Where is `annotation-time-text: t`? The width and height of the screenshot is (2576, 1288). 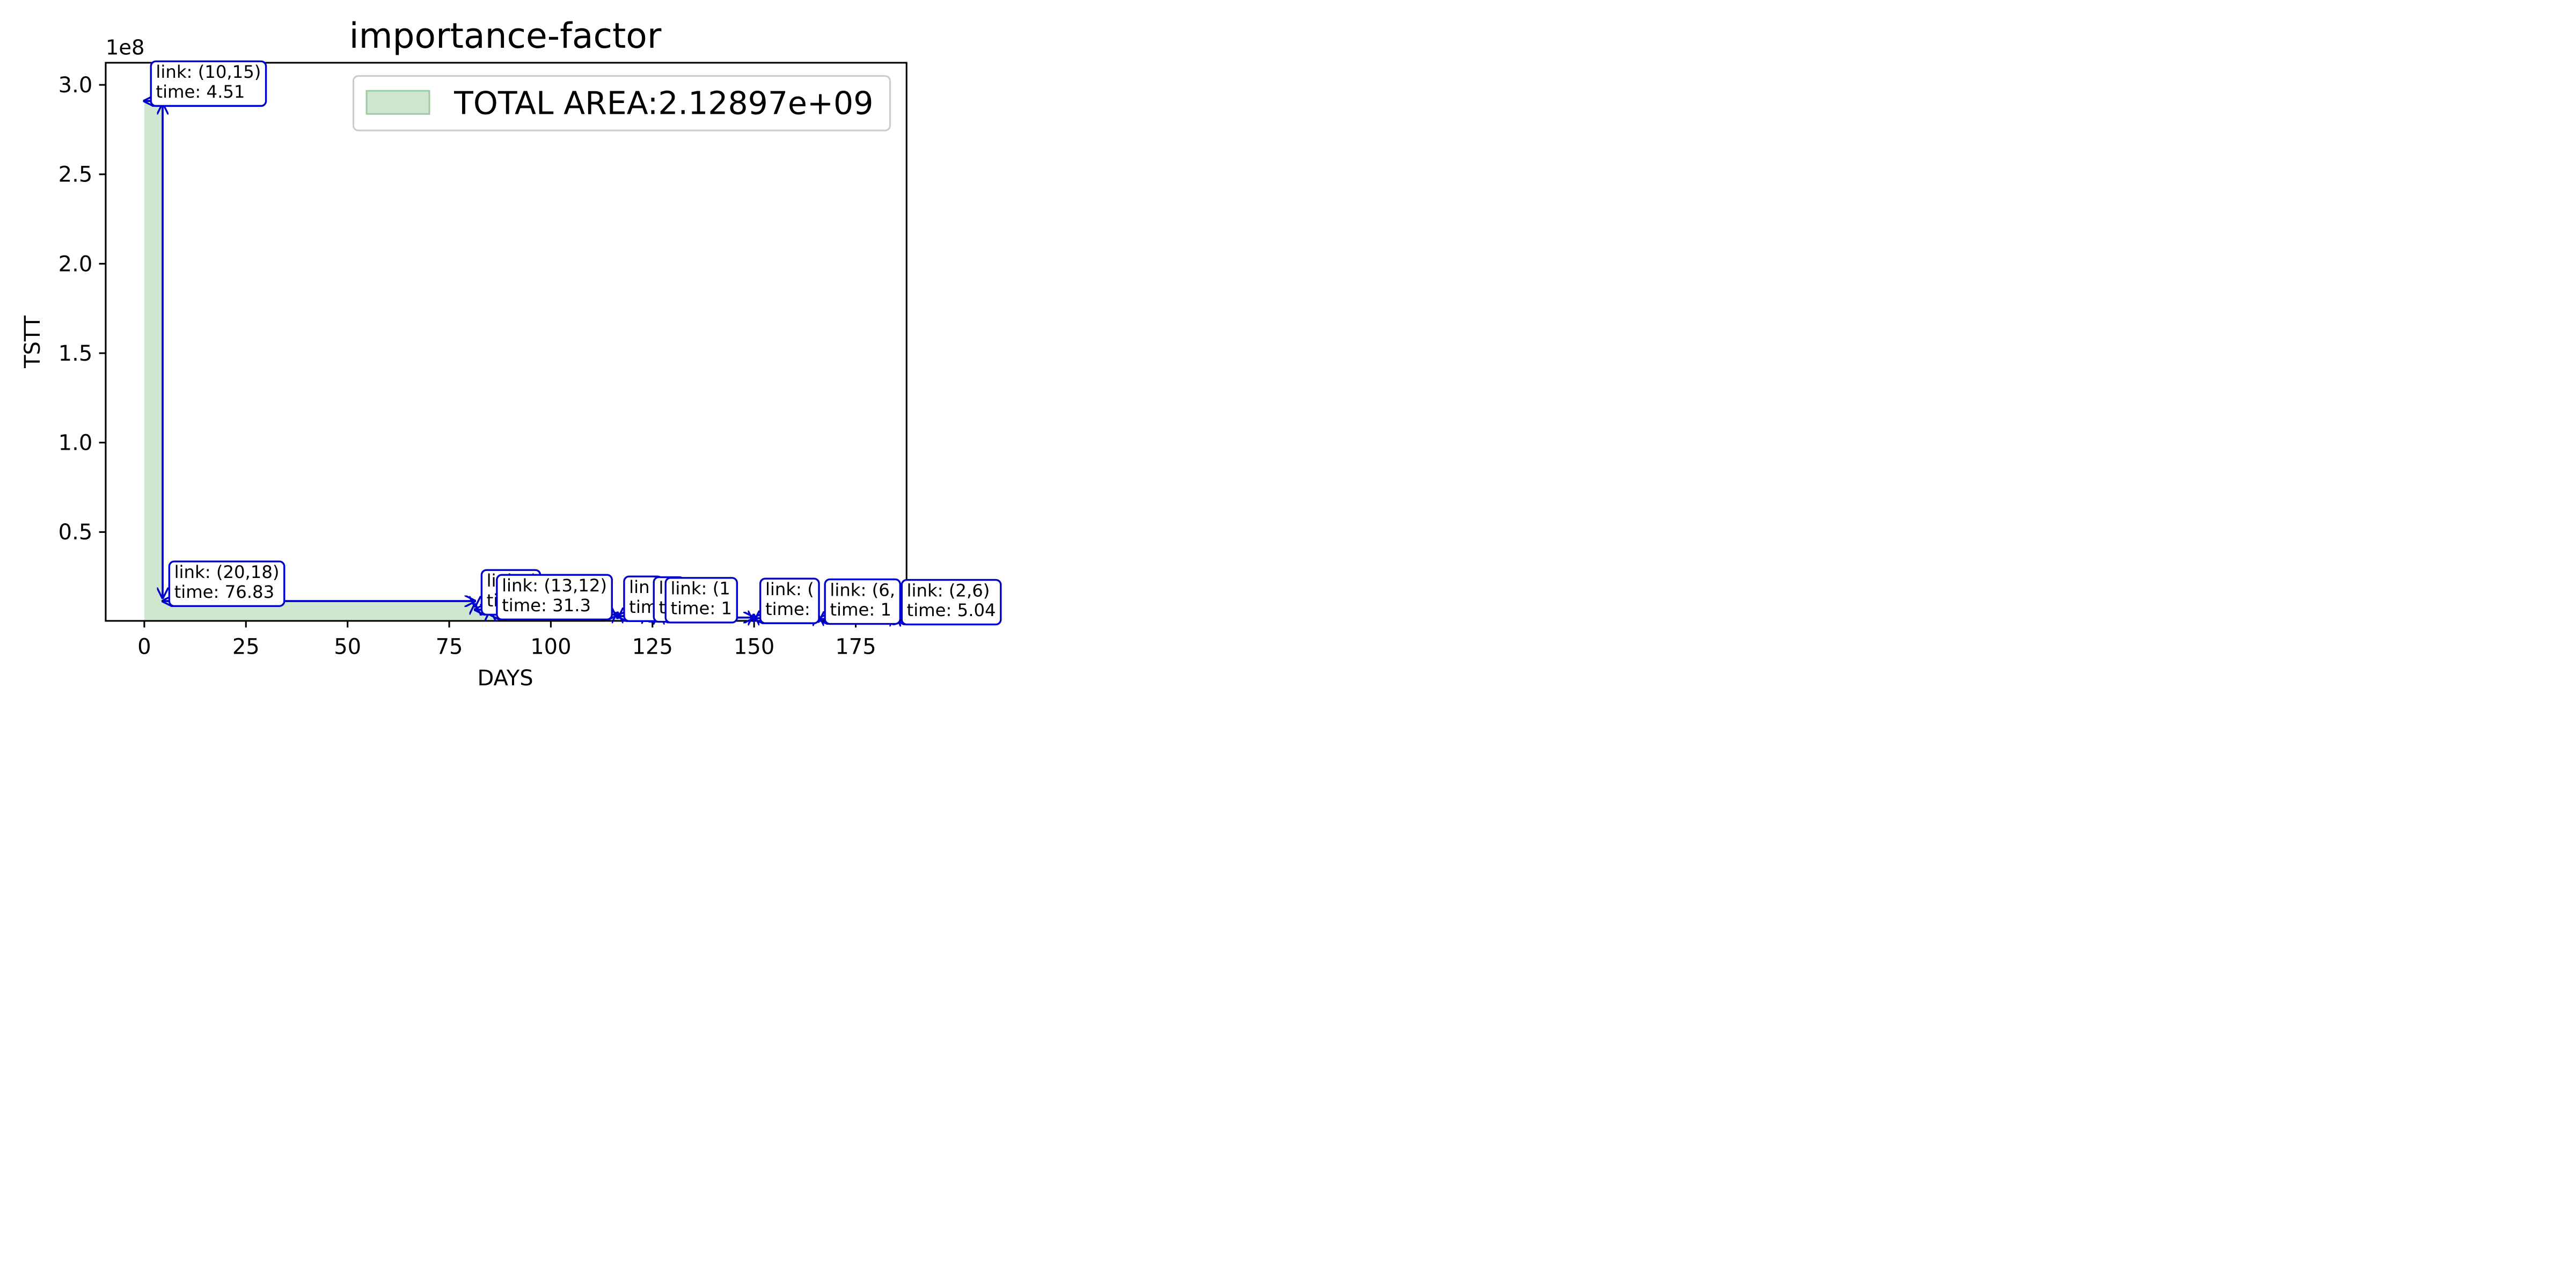
annotation-time-text: t is located at coordinates (661, 607).